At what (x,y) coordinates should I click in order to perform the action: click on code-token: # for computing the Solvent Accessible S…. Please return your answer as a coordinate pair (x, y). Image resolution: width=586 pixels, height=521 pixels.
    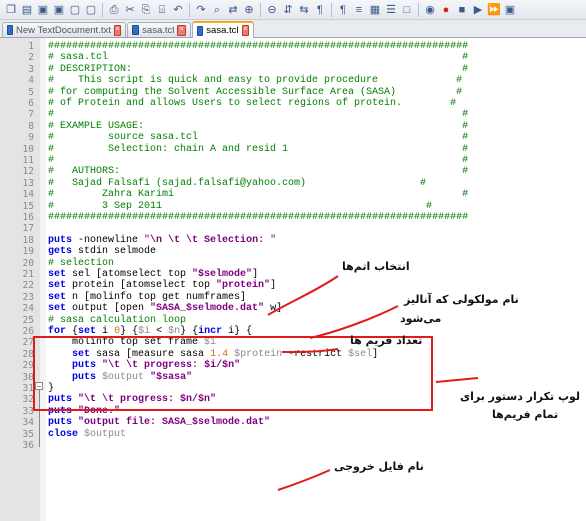
    Looking at the image, I should click on (255, 92).